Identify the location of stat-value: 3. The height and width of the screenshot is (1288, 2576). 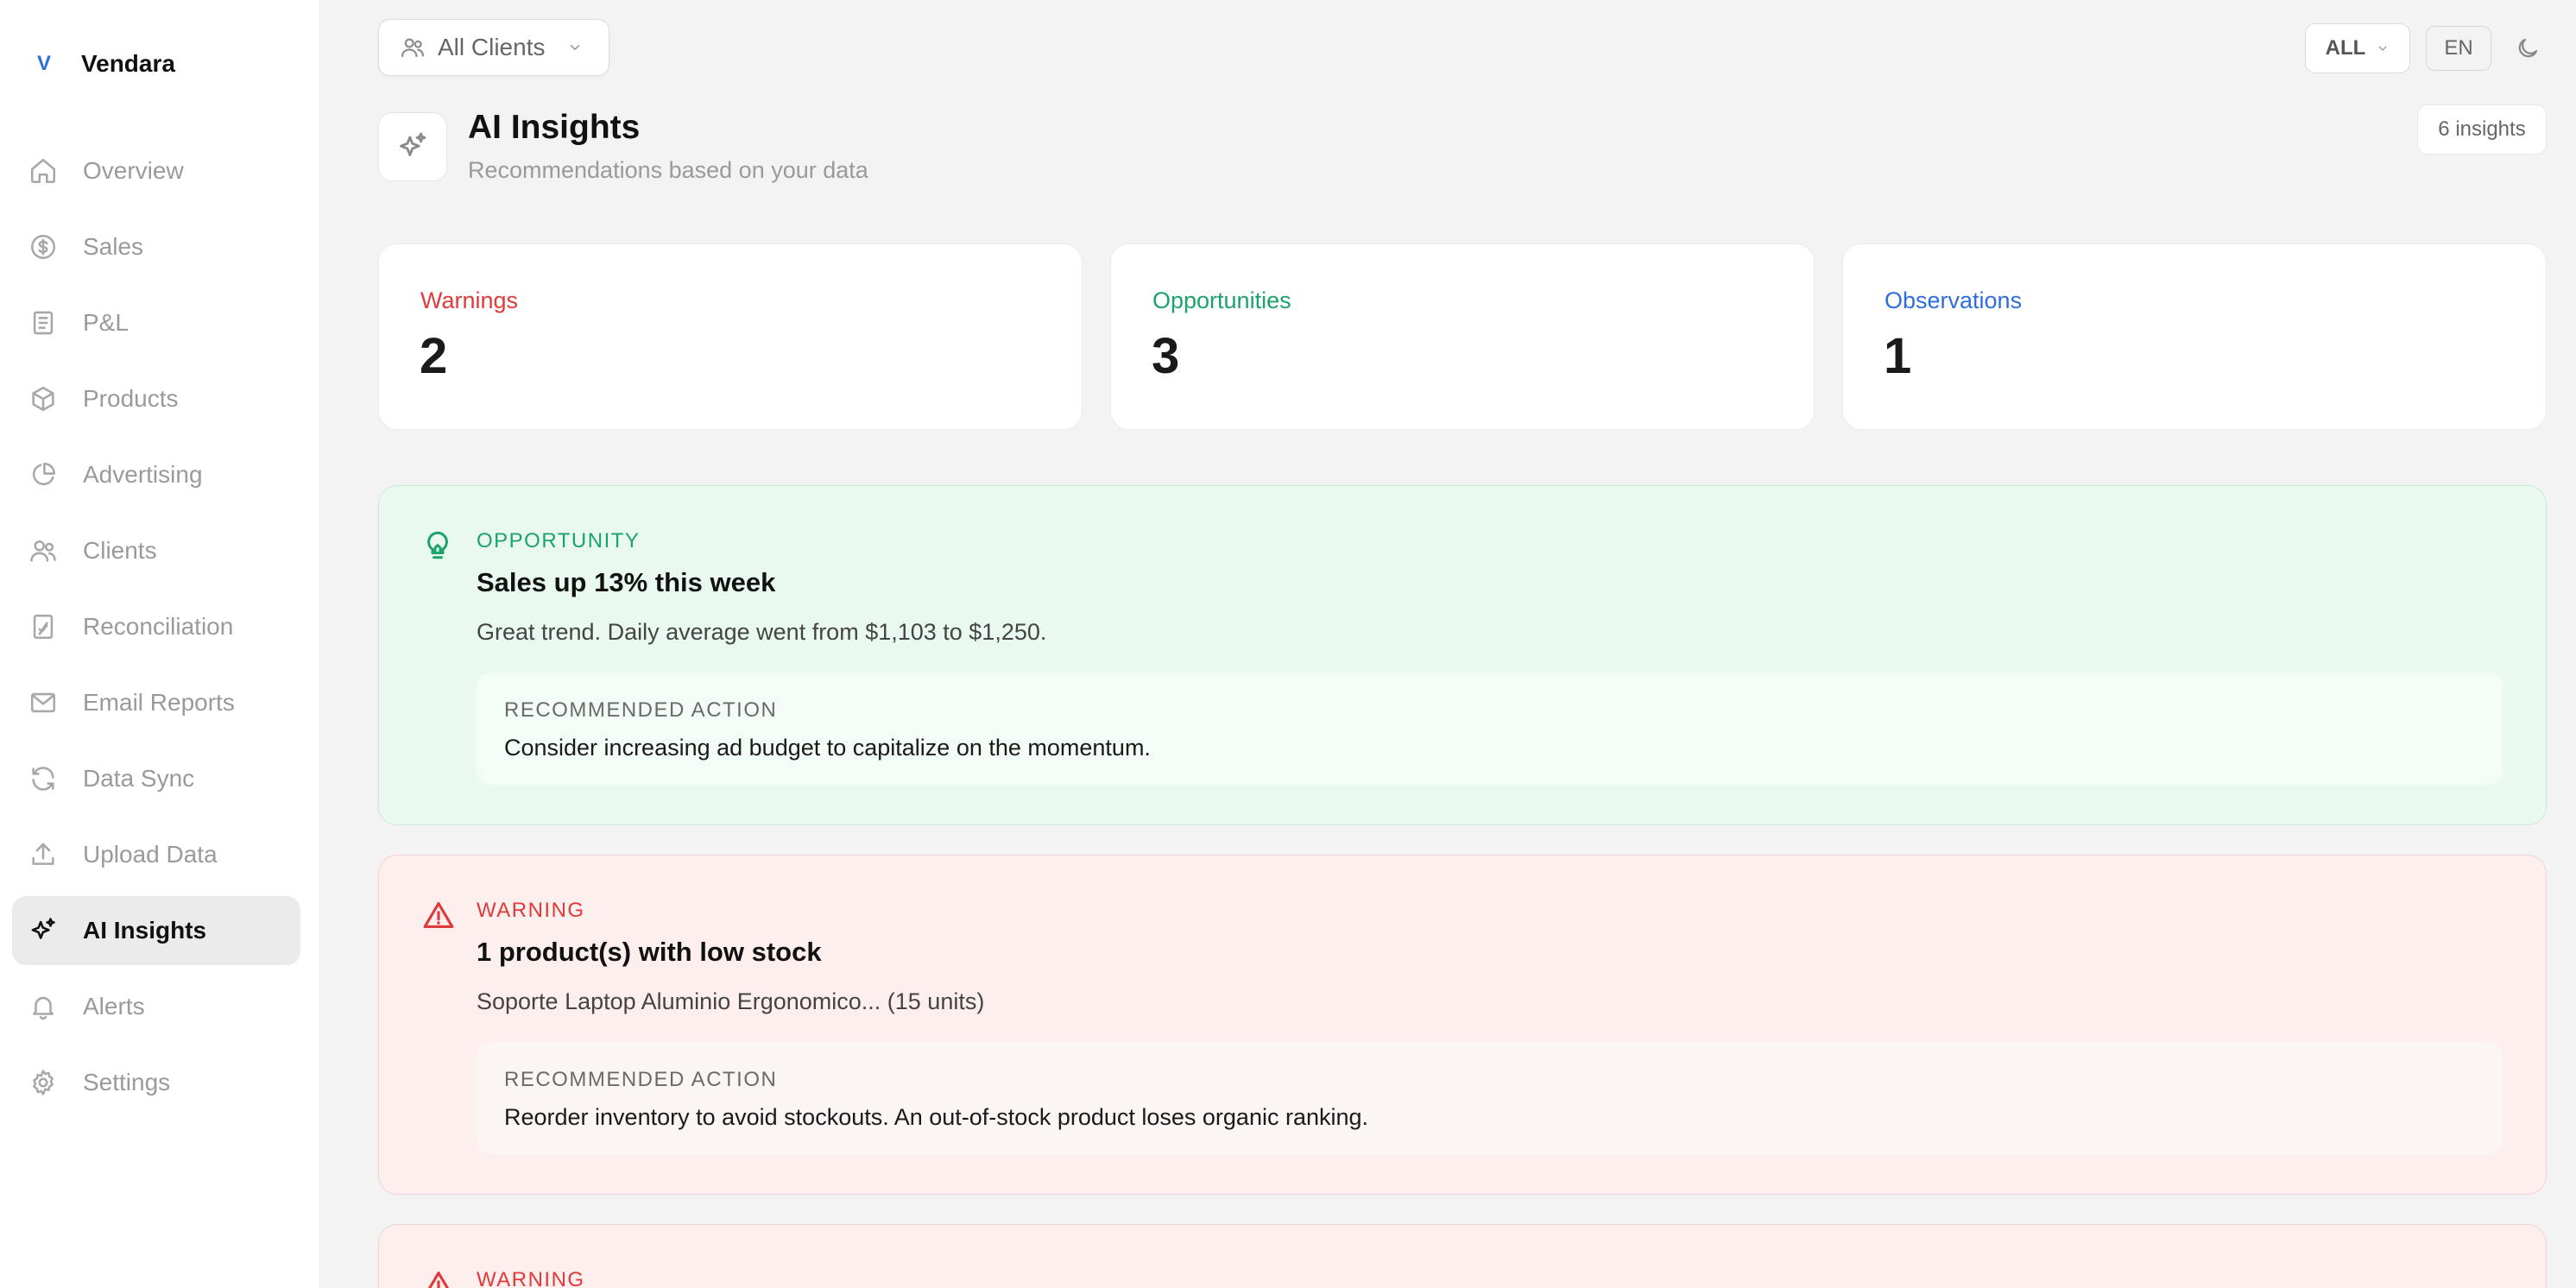
(1166, 356).